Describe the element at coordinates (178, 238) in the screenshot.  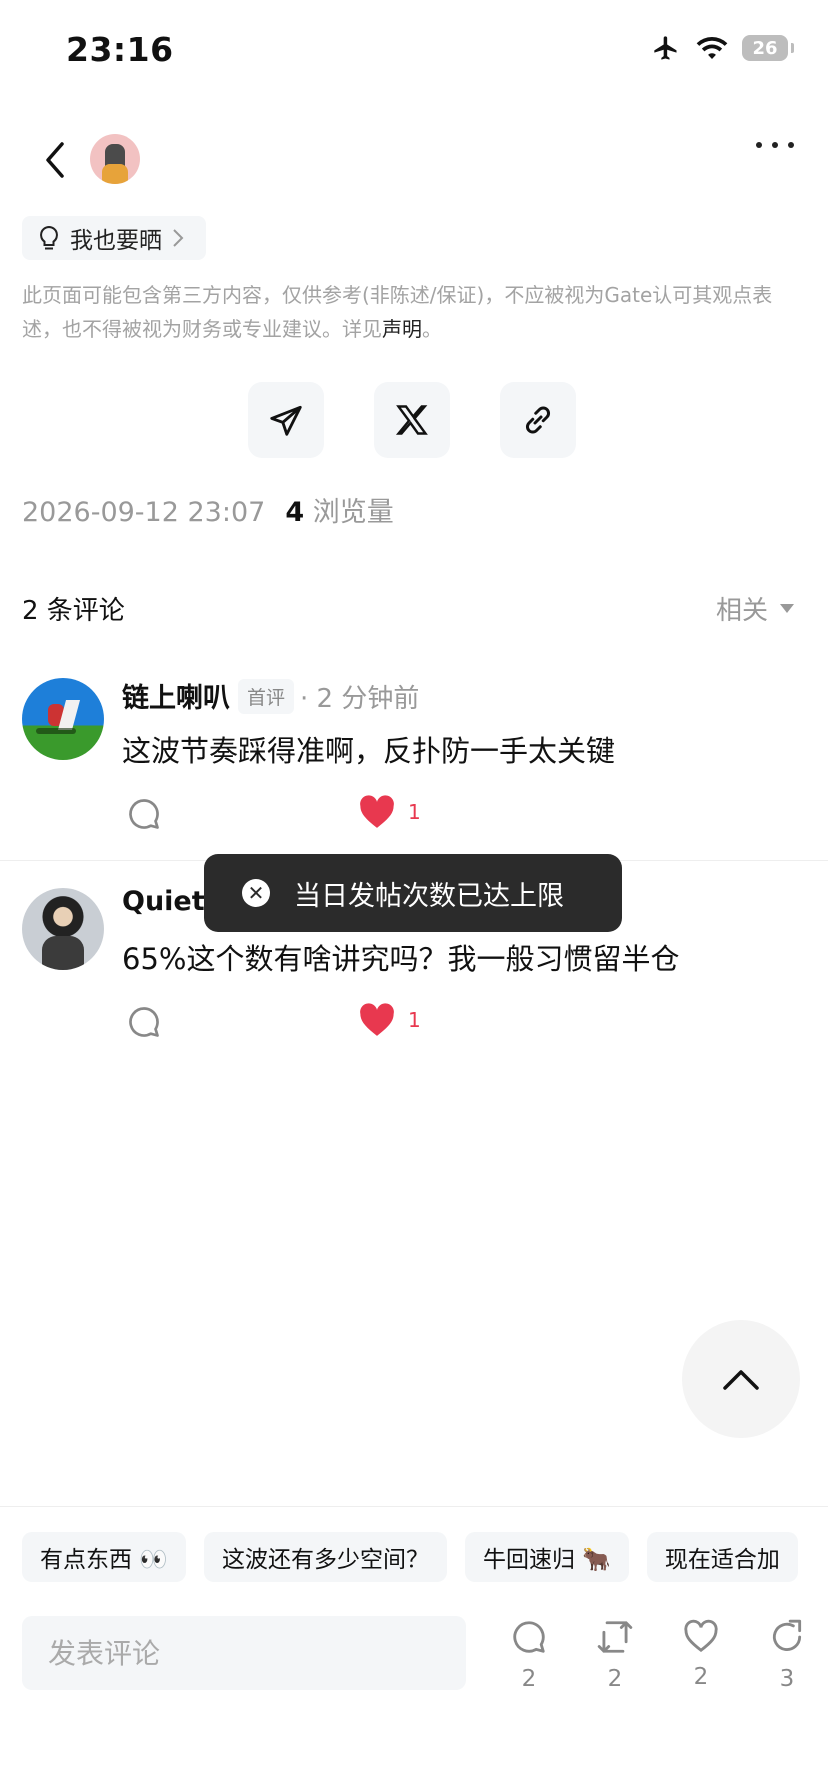
I see `chevron-right-icon` at that location.